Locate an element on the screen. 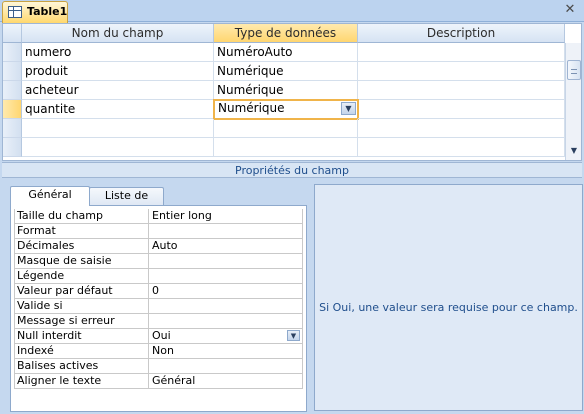 This screenshot has width=584, height=414. scroll-down-arrow-icon: ▼ is located at coordinates (573, 151).